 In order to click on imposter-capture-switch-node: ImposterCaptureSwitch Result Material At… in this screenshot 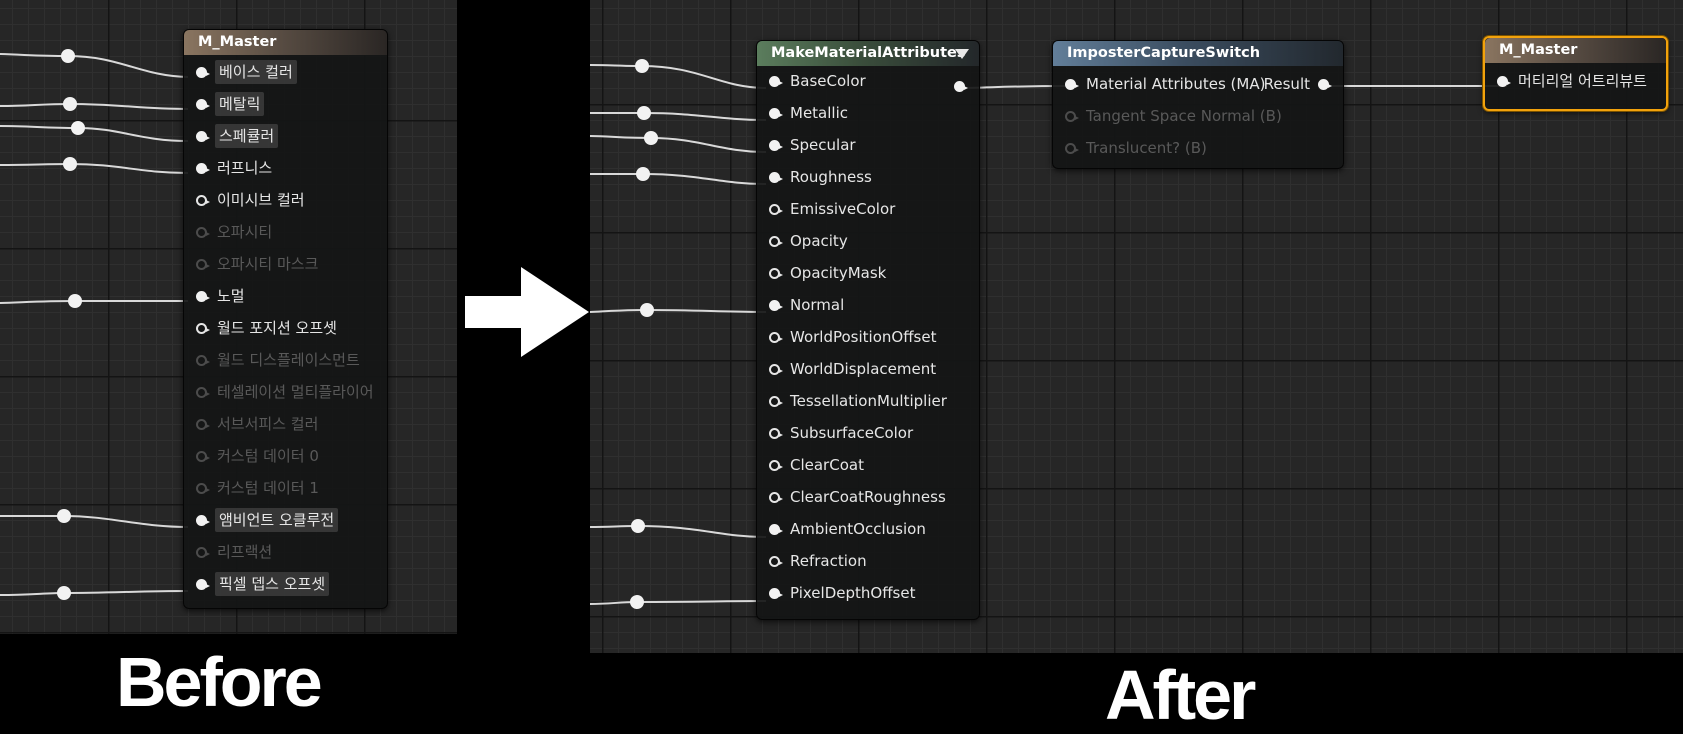, I will do `click(1198, 104)`.